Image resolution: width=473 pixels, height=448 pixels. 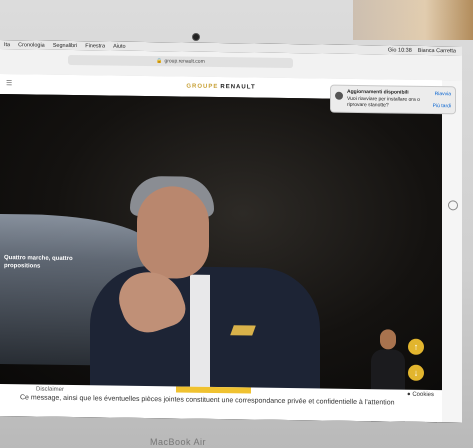 I want to click on menu-app: Ita, so click(x=7, y=45).